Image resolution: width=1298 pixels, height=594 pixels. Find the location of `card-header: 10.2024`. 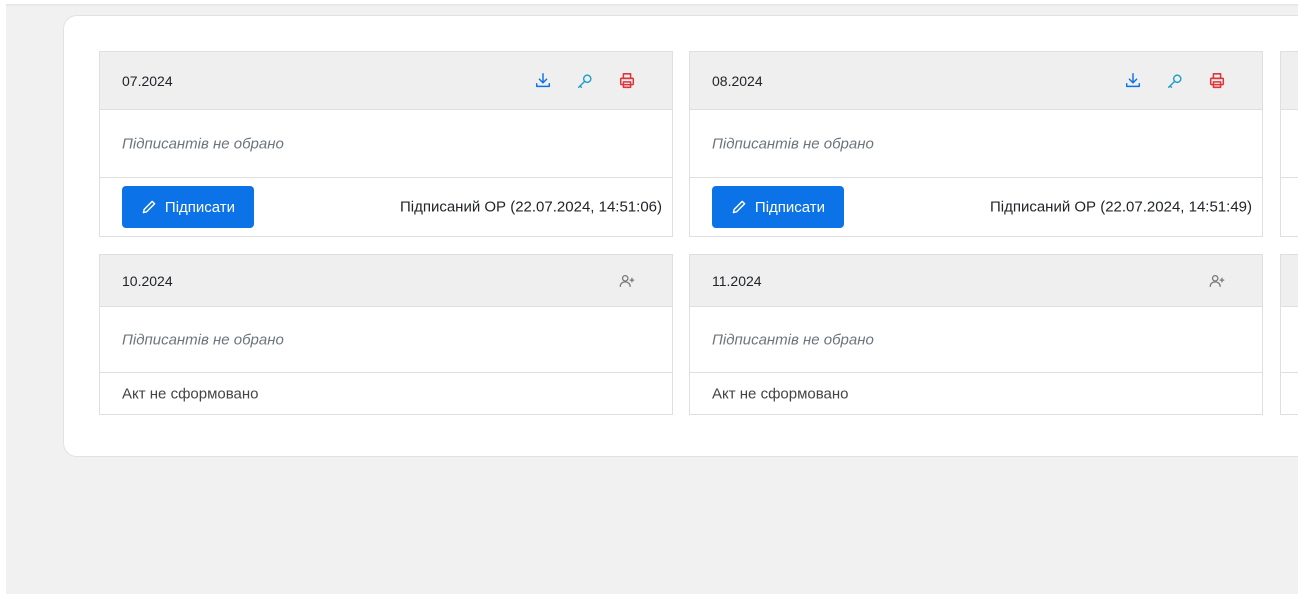

card-header: 10.2024 is located at coordinates (386, 281).